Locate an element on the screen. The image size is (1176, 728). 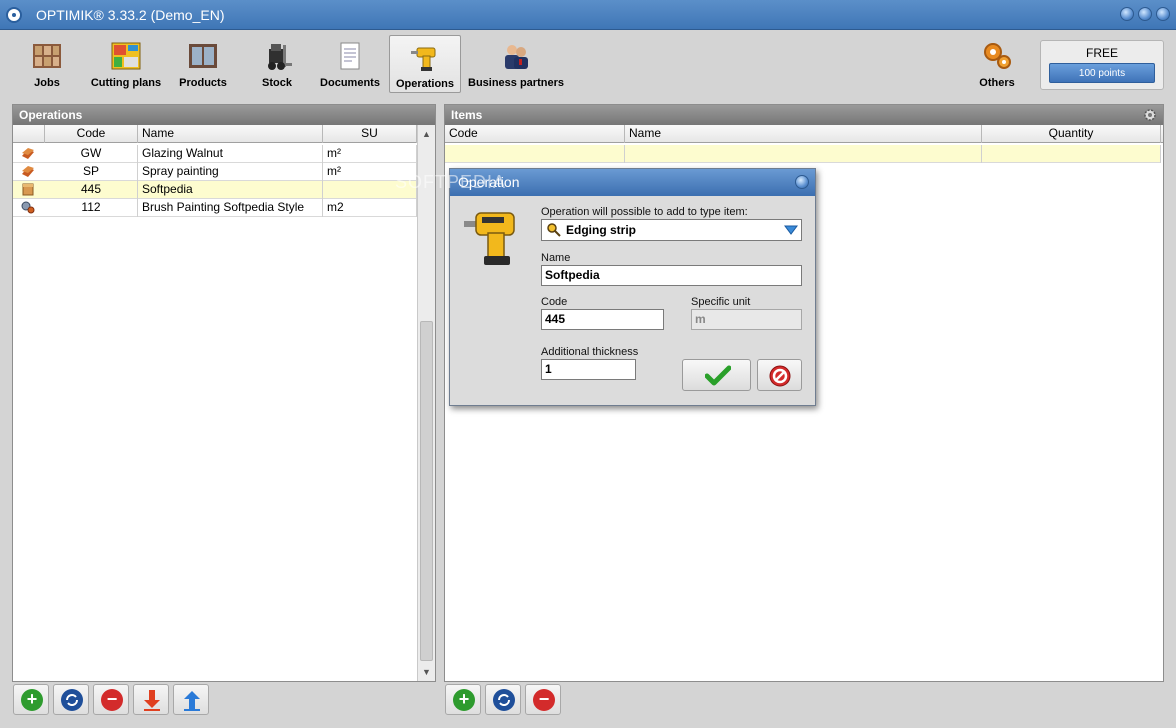
app-icon is located at coordinates (14, 15).